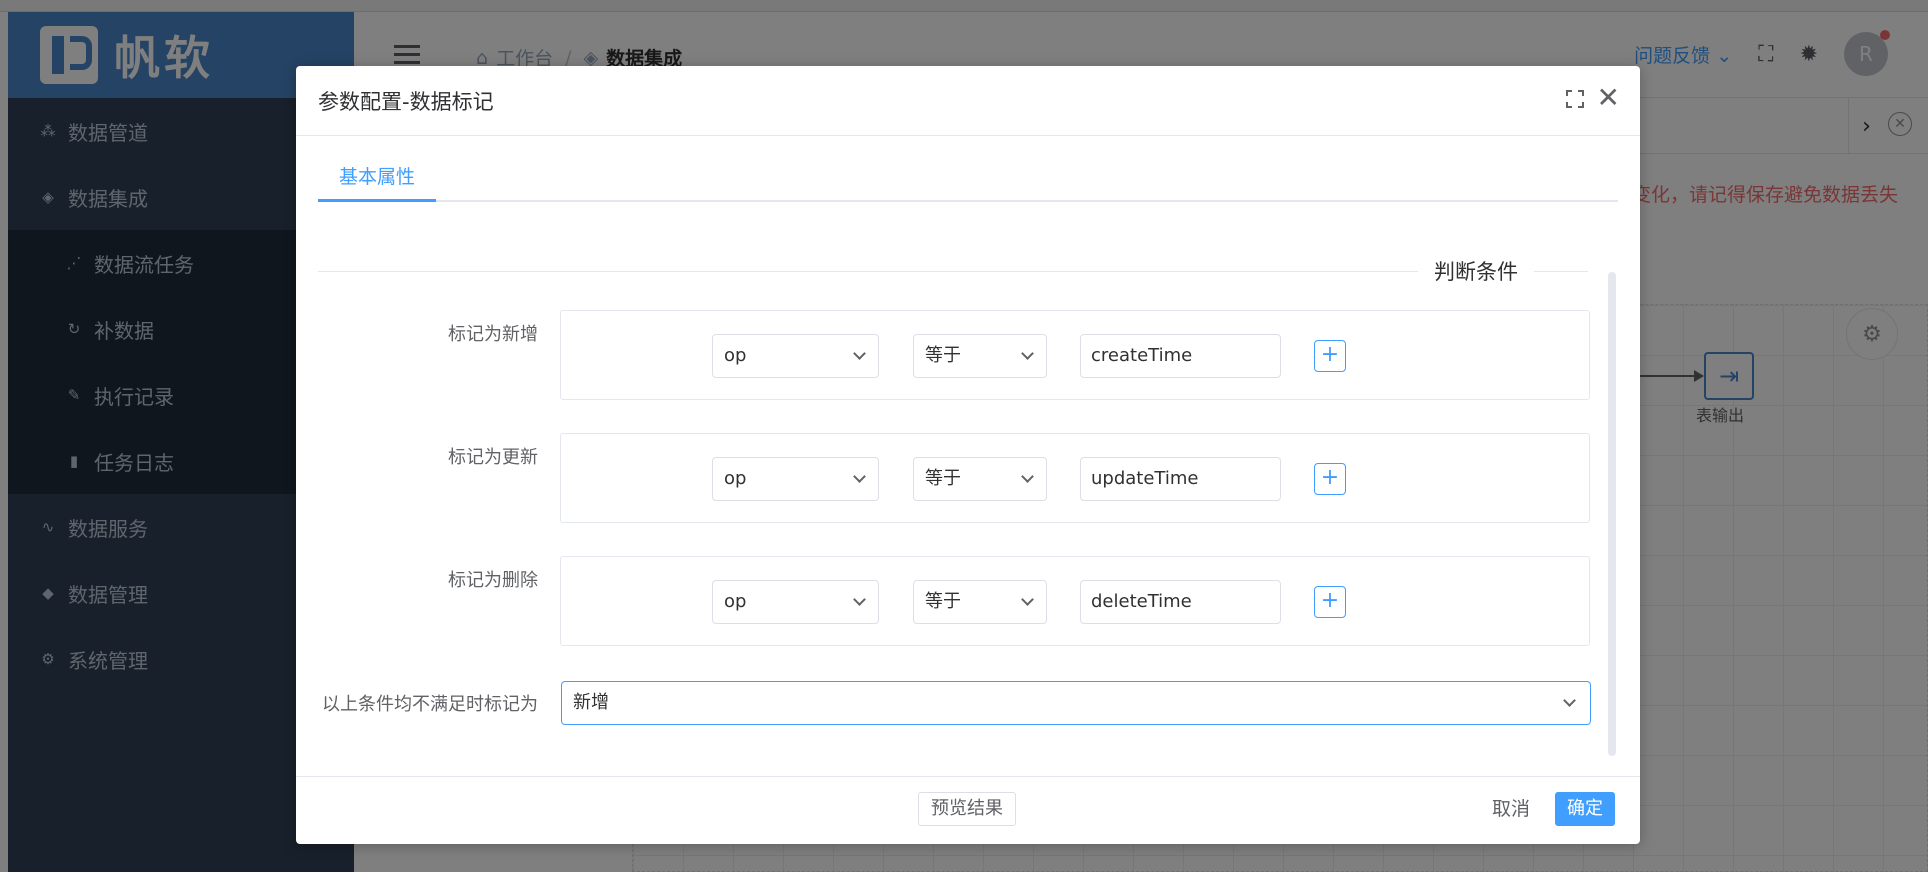  I want to click on dialog-tabs: 基本属性, so click(968, 179).